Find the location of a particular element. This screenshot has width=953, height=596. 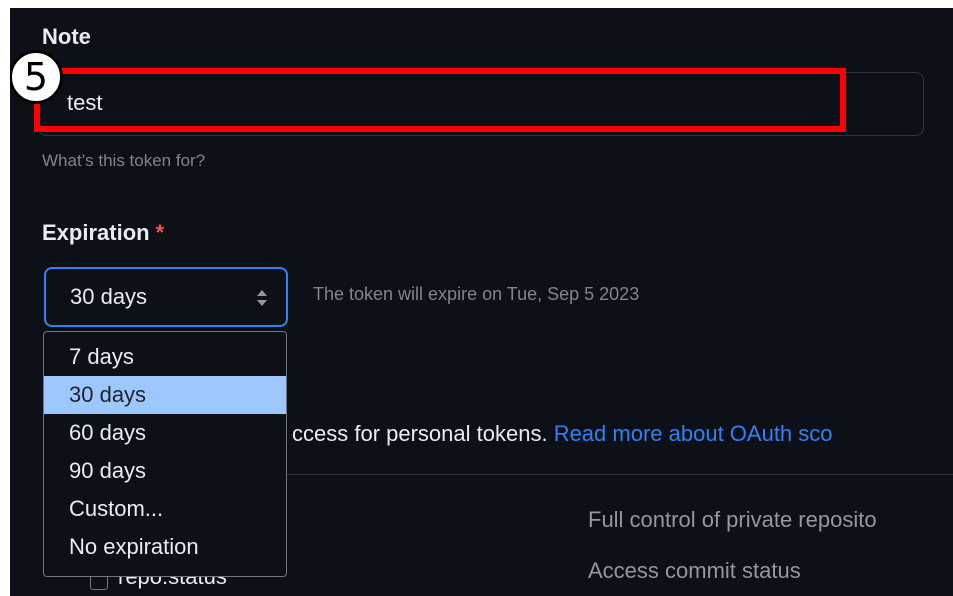

expiration-option: 7 days is located at coordinates (165, 357).